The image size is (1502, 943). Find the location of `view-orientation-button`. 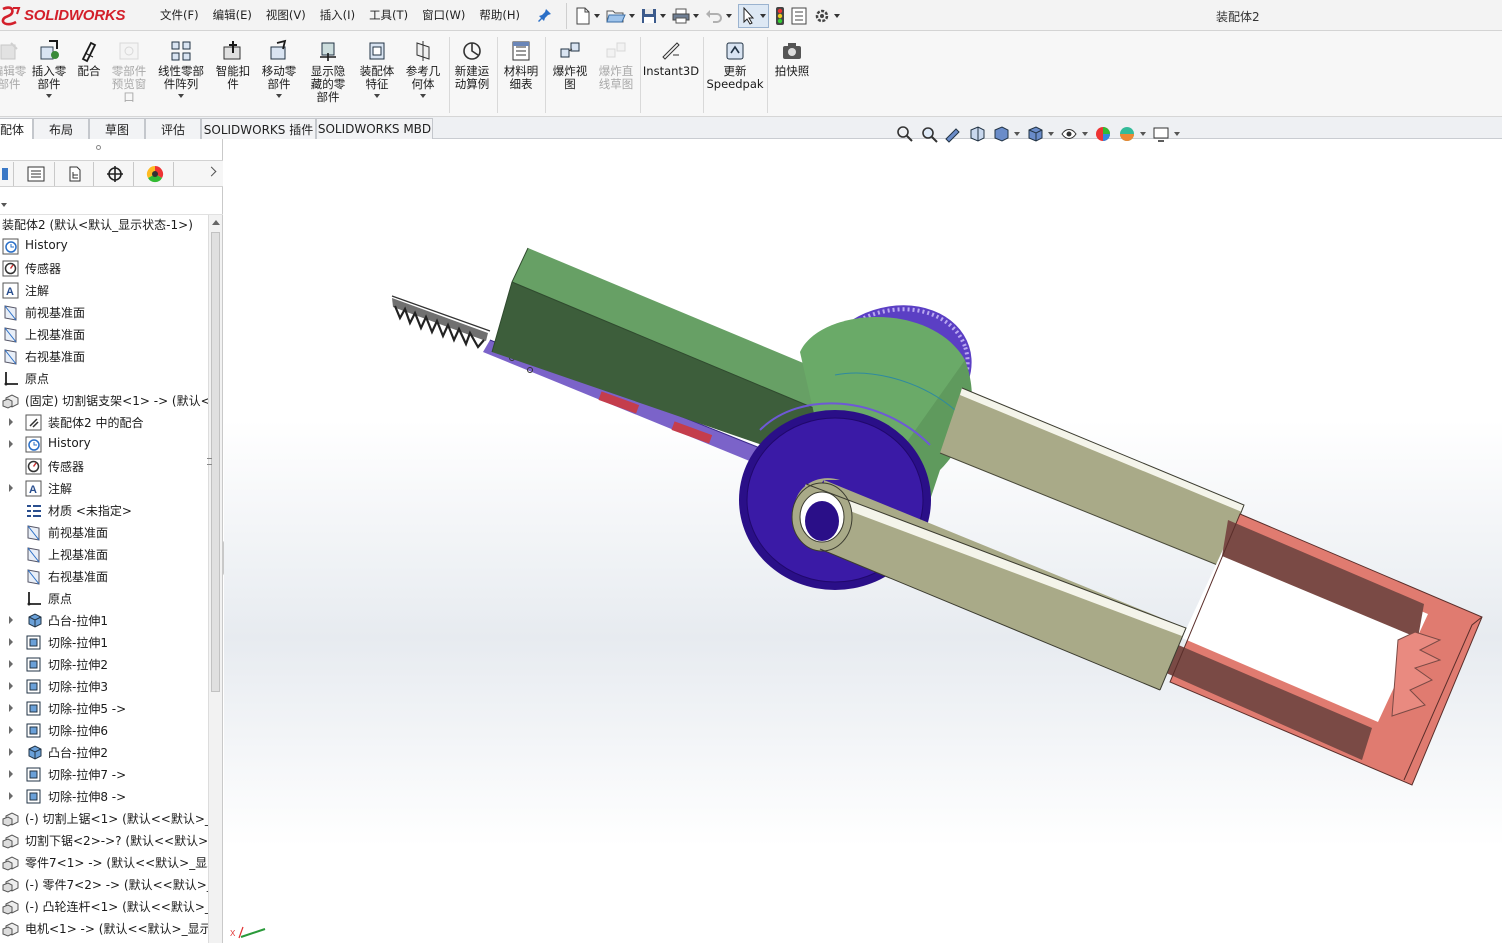

view-orientation-button is located at coordinates (1001, 134).